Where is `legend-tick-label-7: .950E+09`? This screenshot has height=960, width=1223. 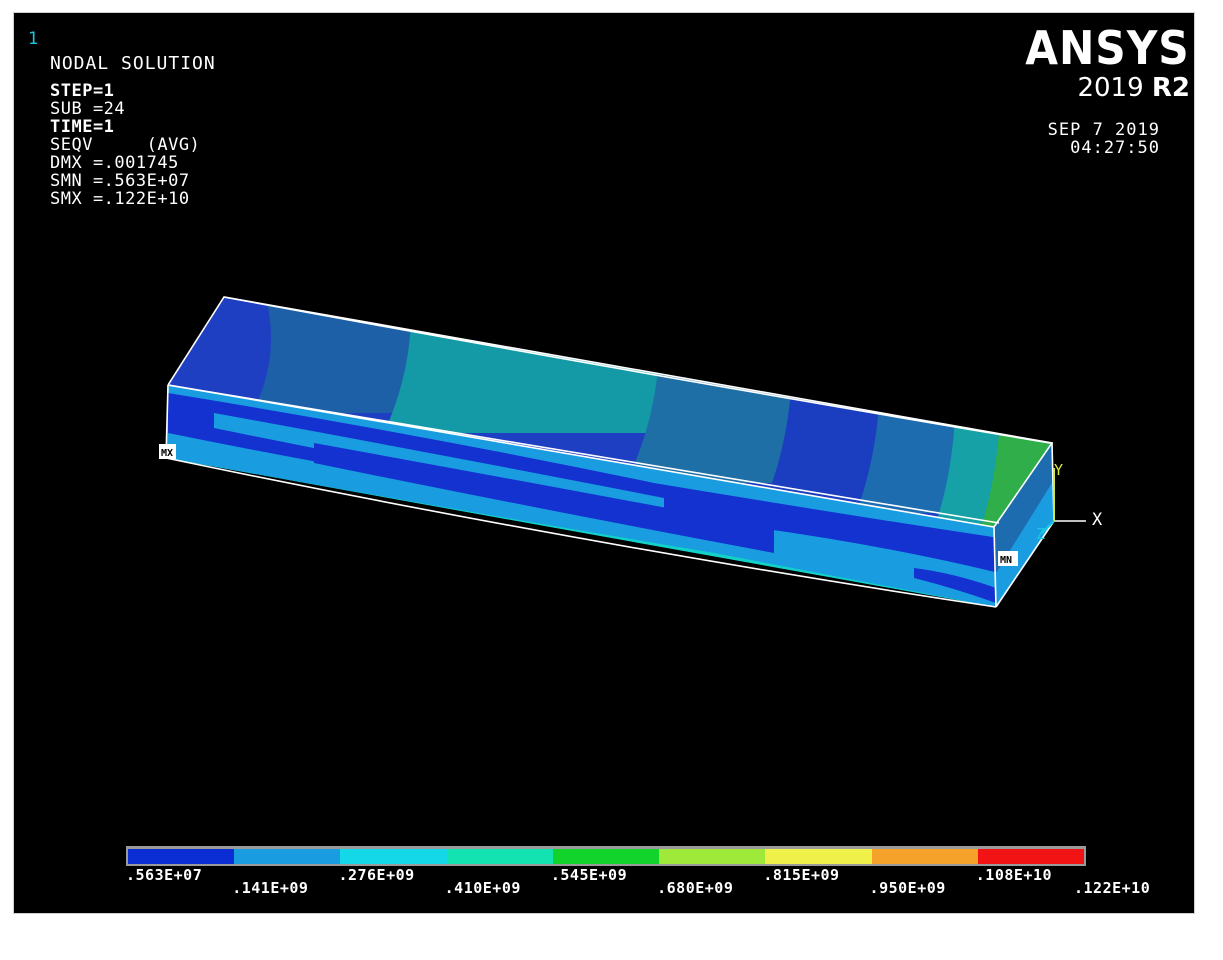
legend-tick-label-7: .950E+09 is located at coordinates (907, 888).